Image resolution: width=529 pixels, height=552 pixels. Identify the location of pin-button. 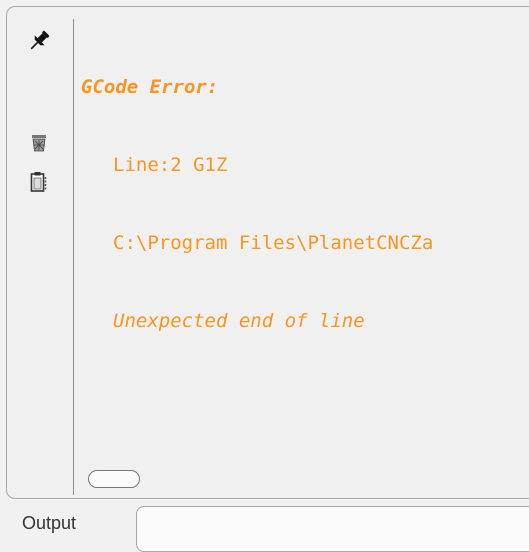
(39, 41).